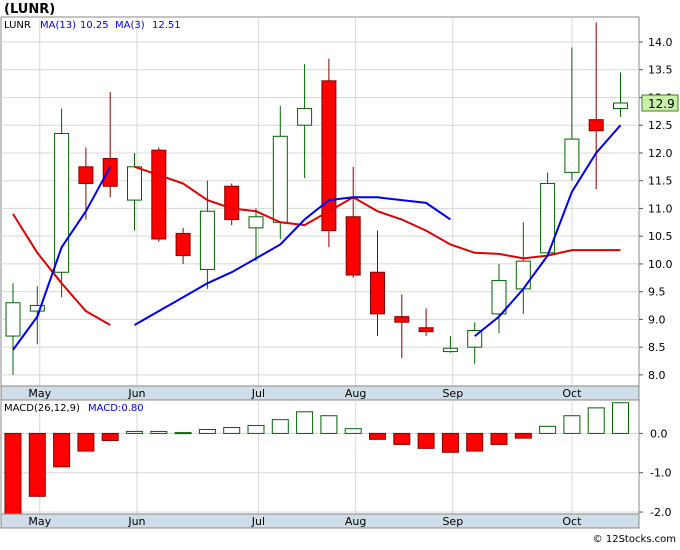 The width and height of the screenshot is (680, 550). Describe the element at coordinates (660, 181) in the screenshot. I see `price-y-tick-label: 11.5` at that location.